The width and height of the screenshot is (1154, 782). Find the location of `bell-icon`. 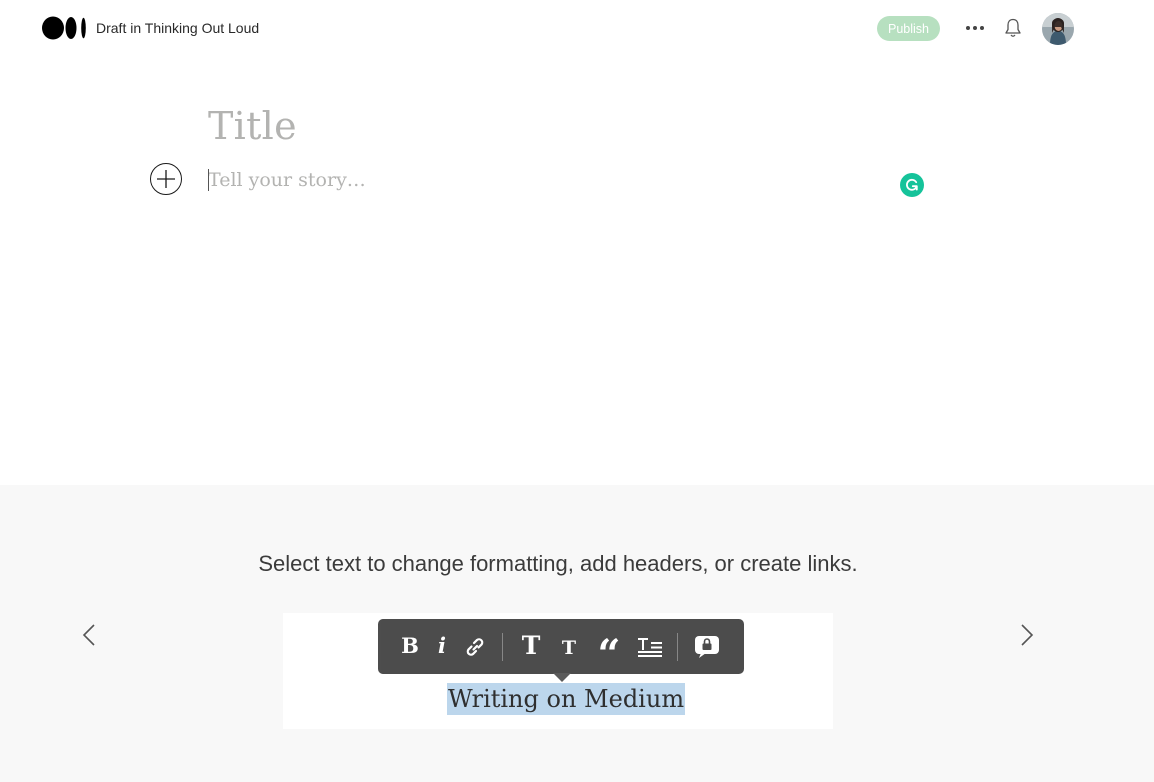

bell-icon is located at coordinates (1013, 28).